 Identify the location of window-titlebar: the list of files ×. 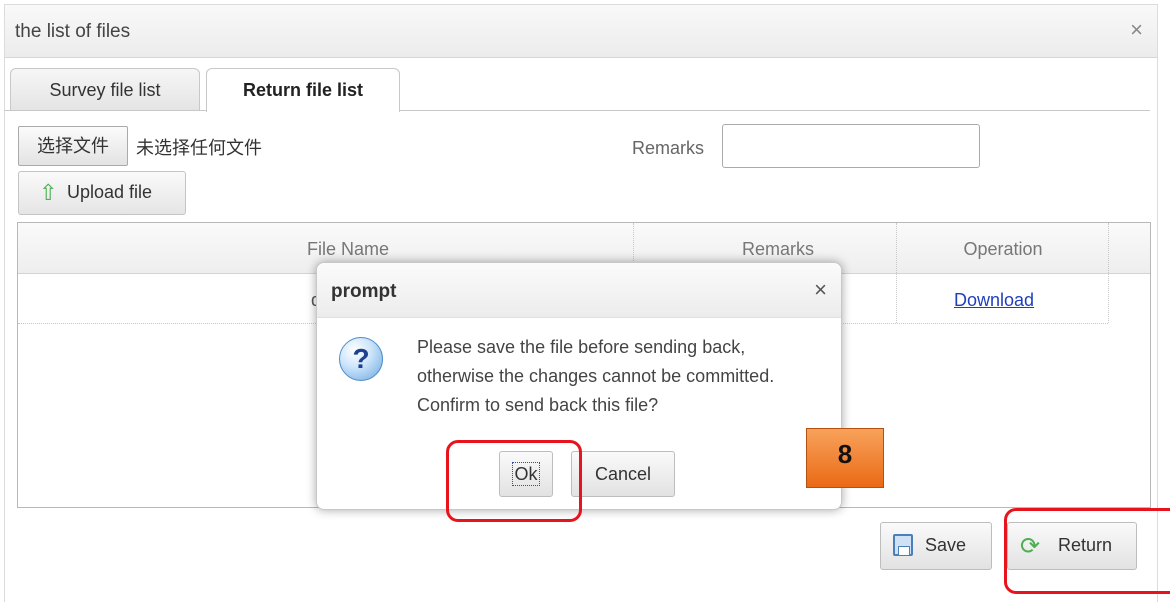
(581, 31).